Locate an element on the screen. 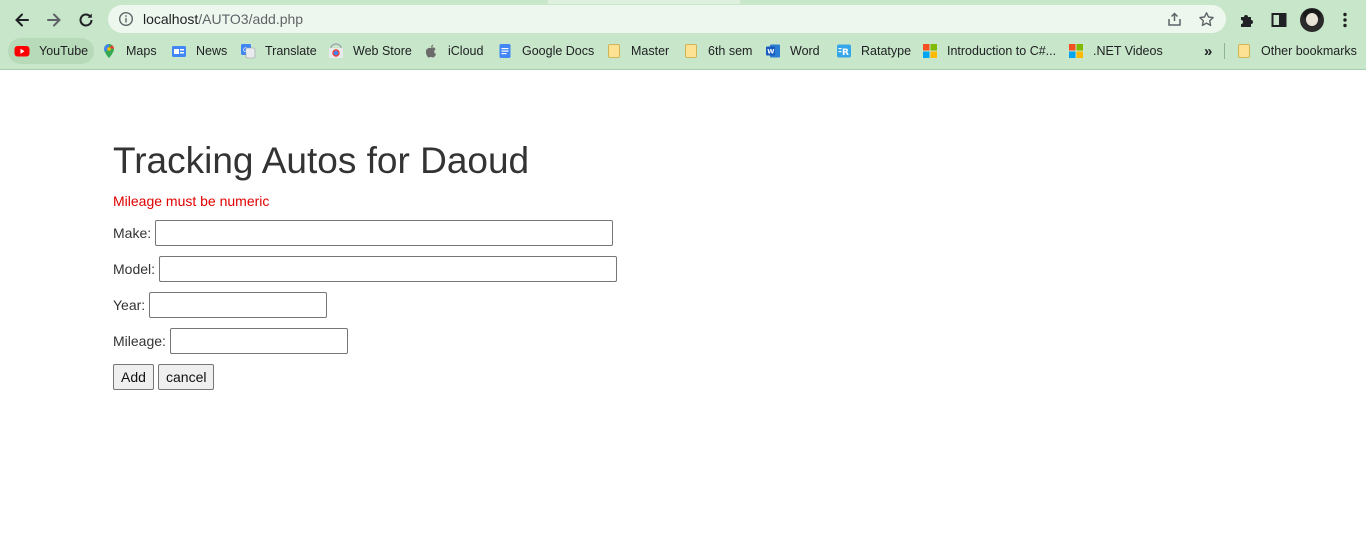 The width and height of the screenshot is (1366, 558). model-label: Model: is located at coordinates (134, 269).